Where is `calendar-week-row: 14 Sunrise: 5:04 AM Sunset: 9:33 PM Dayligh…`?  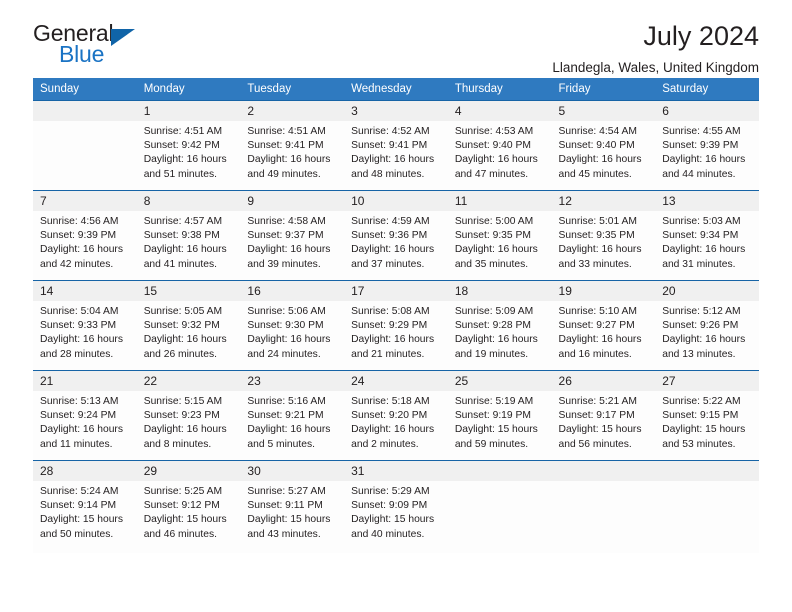
calendar-week-row: 14 Sunrise: 5:04 AM Sunset: 9:33 PM Dayligh… is located at coordinates (396, 325).